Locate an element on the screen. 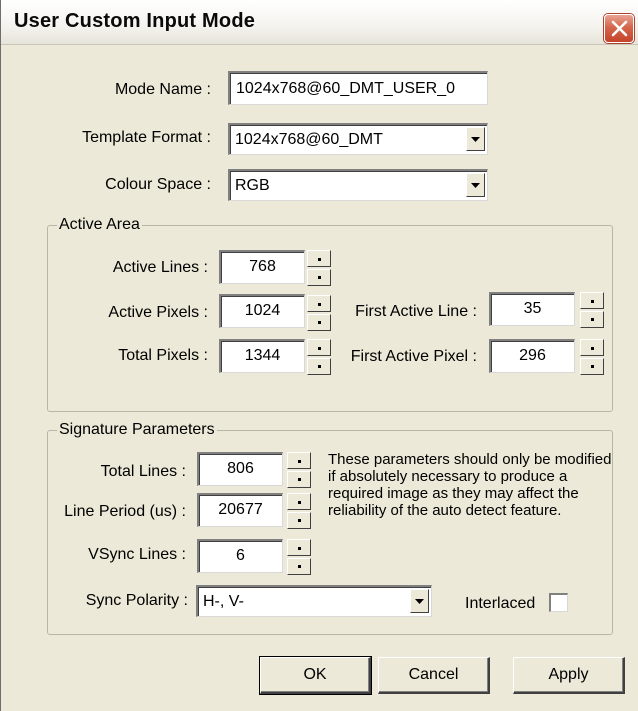  colour-space-value: RGB is located at coordinates (252, 185).